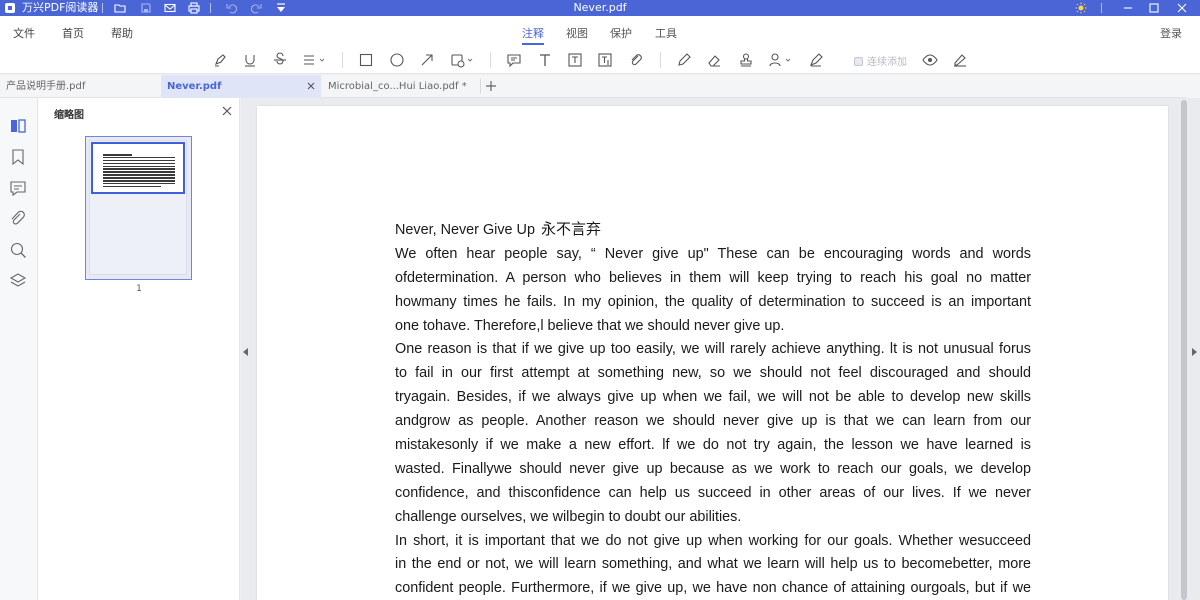 The width and height of the screenshot is (1200, 600). I want to click on menu-file: 文件, so click(24, 33).